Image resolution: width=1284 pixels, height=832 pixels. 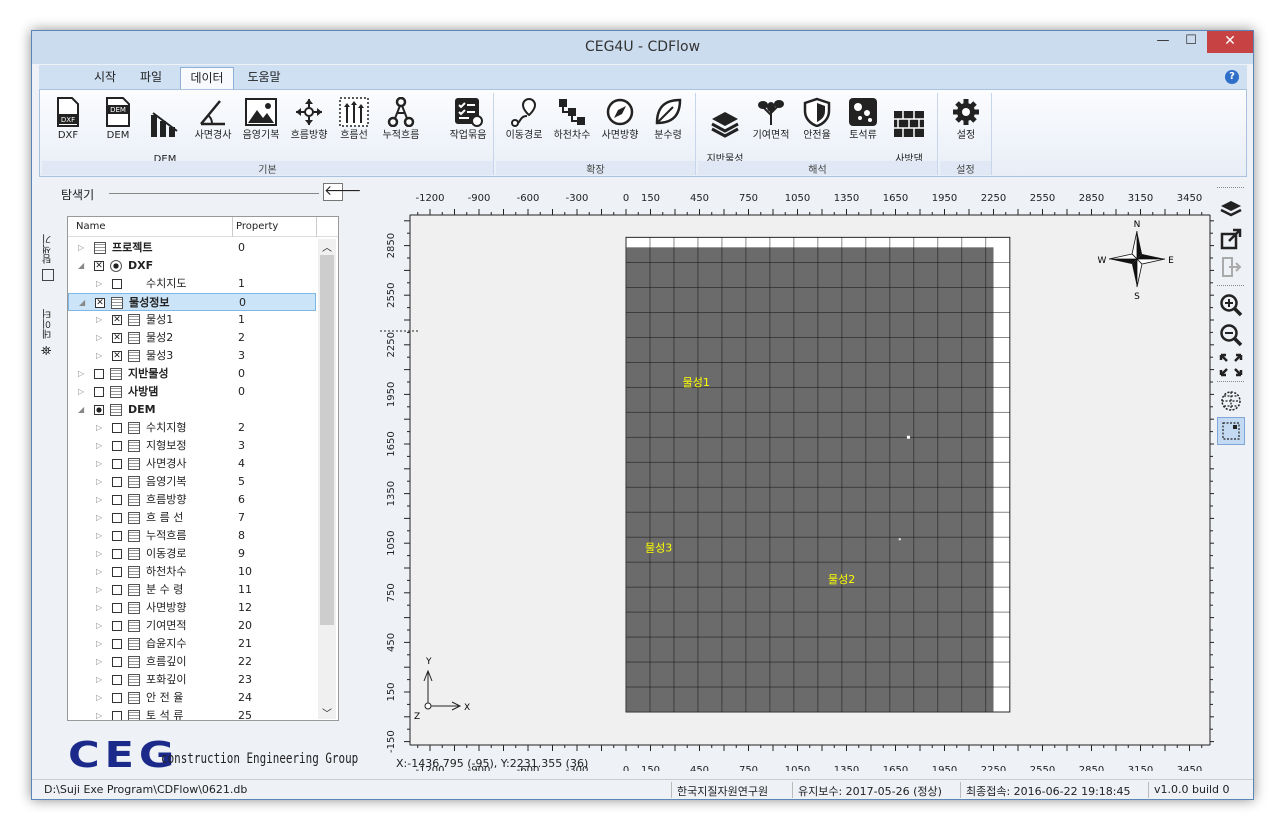 I want to click on flow-line-button: 흐름선, so click(x=354, y=119).